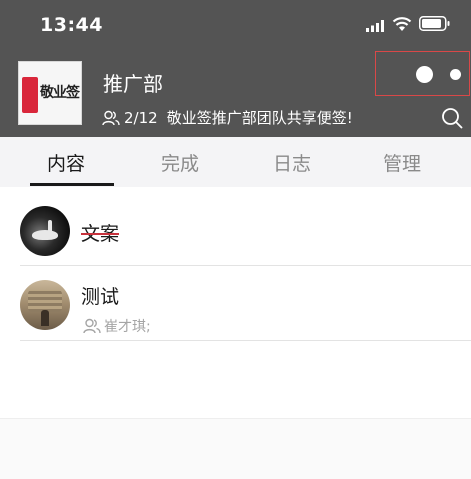  What do you see at coordinates (235, 448) in the screenshot?
I see `list-footer` at bounding box center [235, 448].